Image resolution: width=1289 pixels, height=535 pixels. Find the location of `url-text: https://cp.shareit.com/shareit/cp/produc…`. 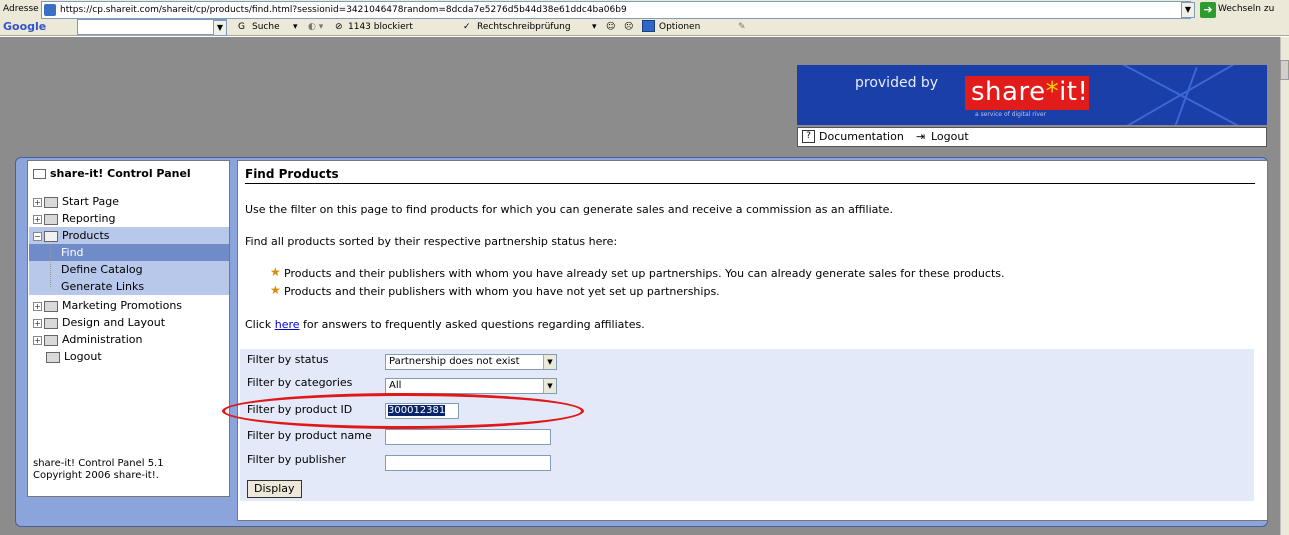

url-text: https://cp.shareit.com/shareit/cp/produc… is located at coordinates (343, 10).